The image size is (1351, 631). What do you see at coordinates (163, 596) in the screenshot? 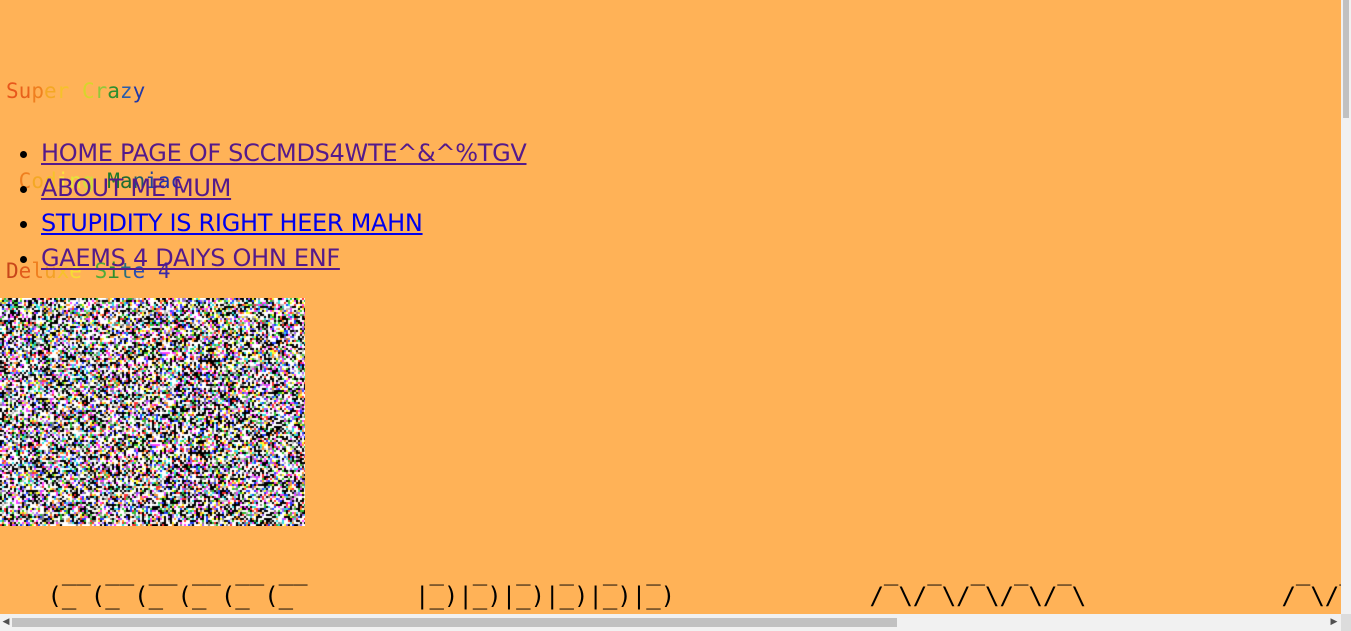
I see `ascii-art-line: (_ (_ (_ (_ (_ (_` at bounding box center [163, 596].